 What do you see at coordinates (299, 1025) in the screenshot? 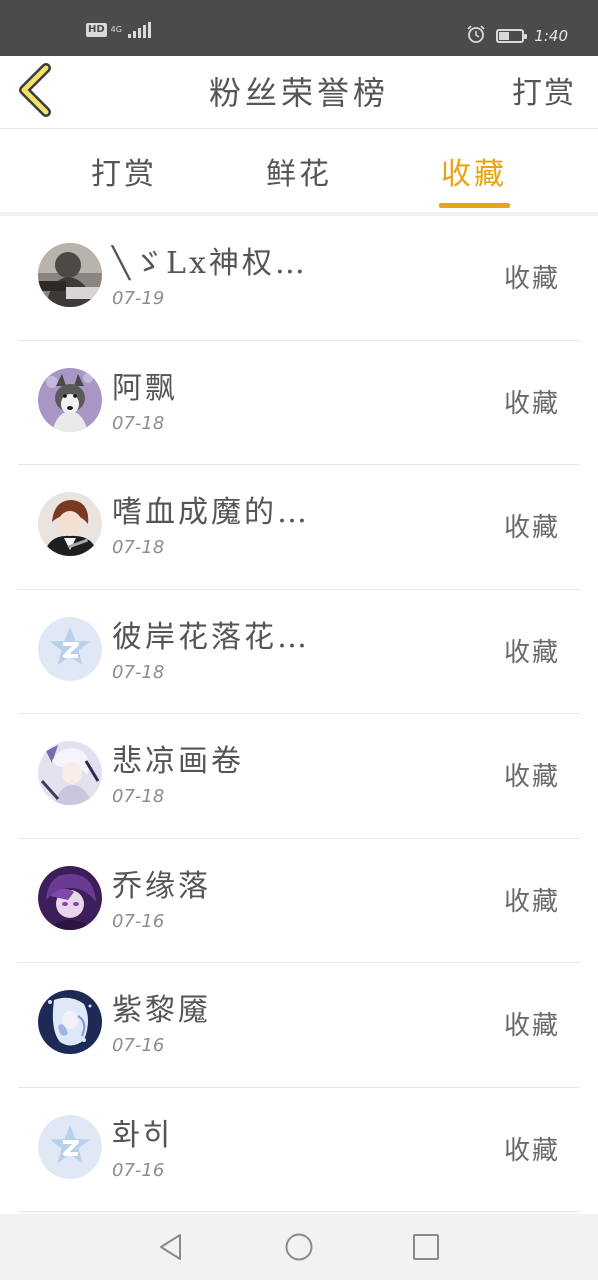
I see `list-item: 紫黎魇 07-16 收藏` at bounding box center [299, 1025].